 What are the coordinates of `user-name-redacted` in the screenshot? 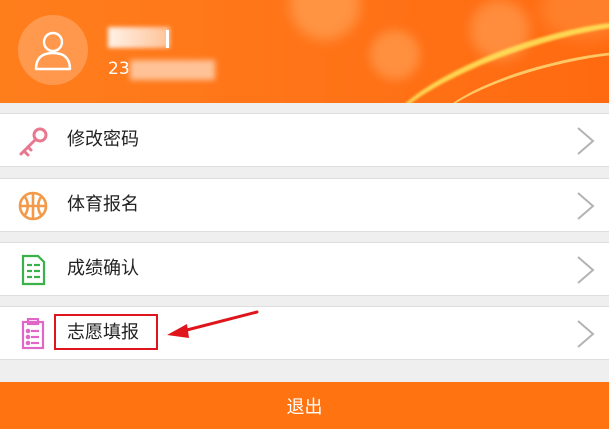 It's located at (139, 37).